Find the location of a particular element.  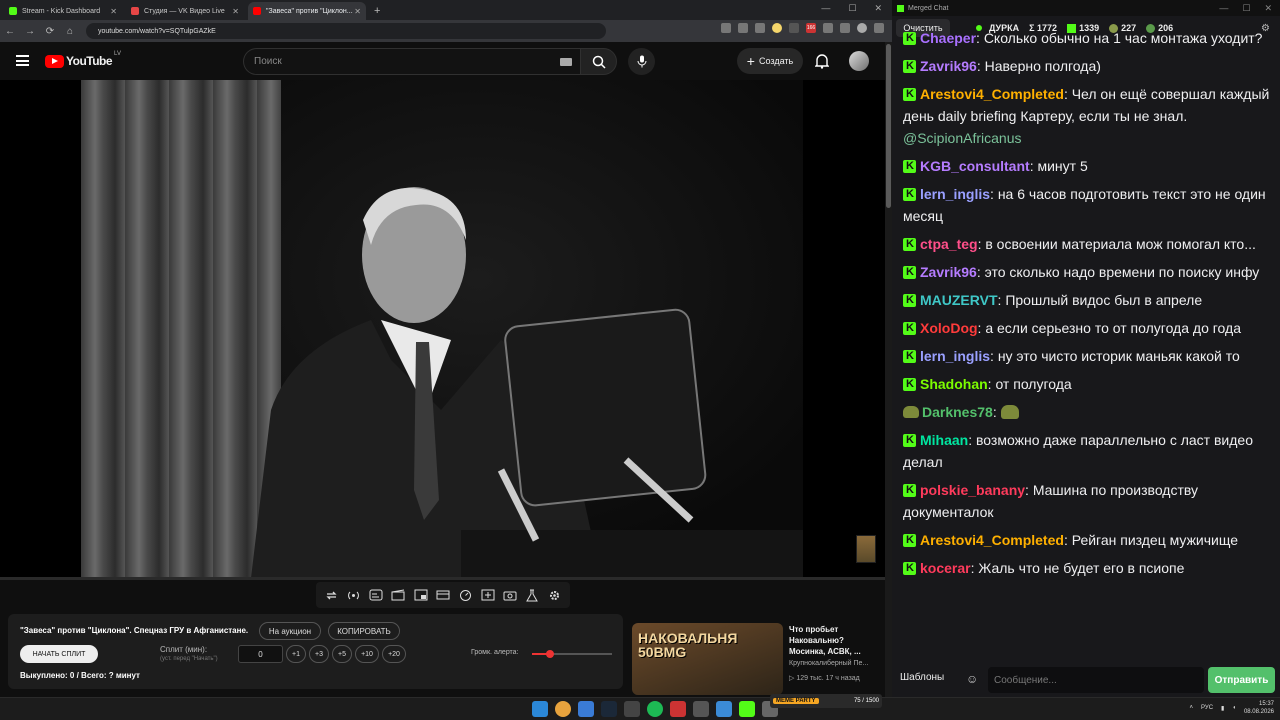

tab-kick-dashboard: Stream - Kick Dashboard ✕ is located at coordinates (63, 11).